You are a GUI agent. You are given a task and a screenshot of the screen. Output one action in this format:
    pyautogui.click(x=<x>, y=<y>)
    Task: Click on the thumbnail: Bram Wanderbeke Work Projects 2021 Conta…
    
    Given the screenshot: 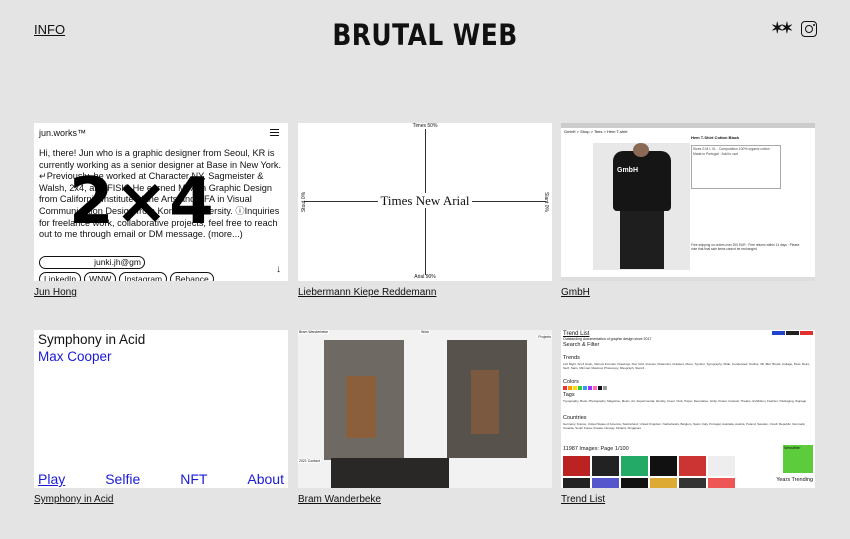 What is the action you would take?
    pyautogui.click(x=425, y=409)
    